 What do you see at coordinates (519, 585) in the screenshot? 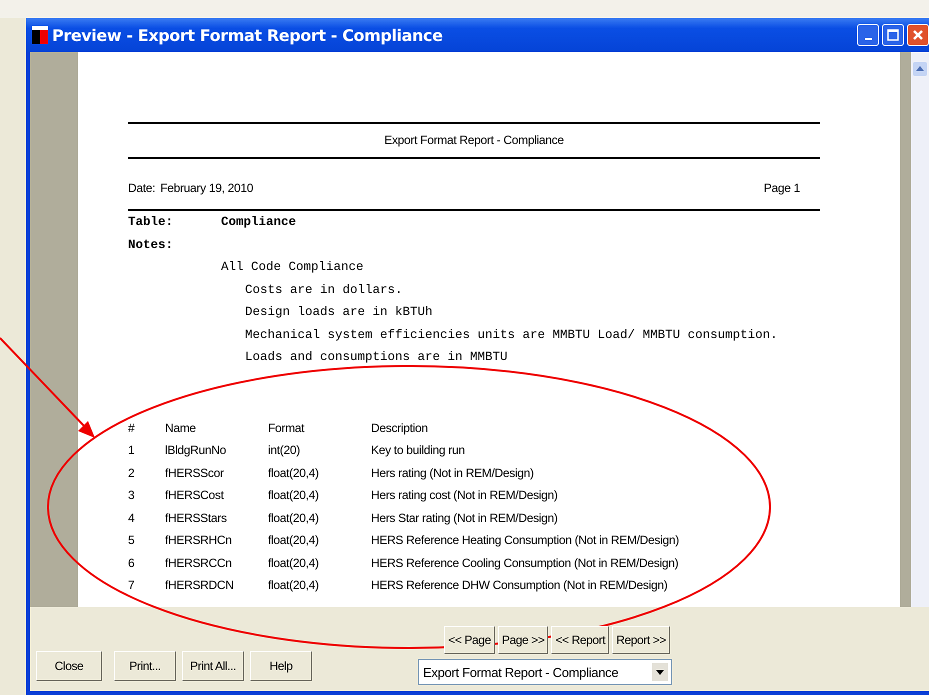
I see `table-cell: HERS Reference DHW Consumption (Not in REM/Design)` at bounding box center [519, 585].